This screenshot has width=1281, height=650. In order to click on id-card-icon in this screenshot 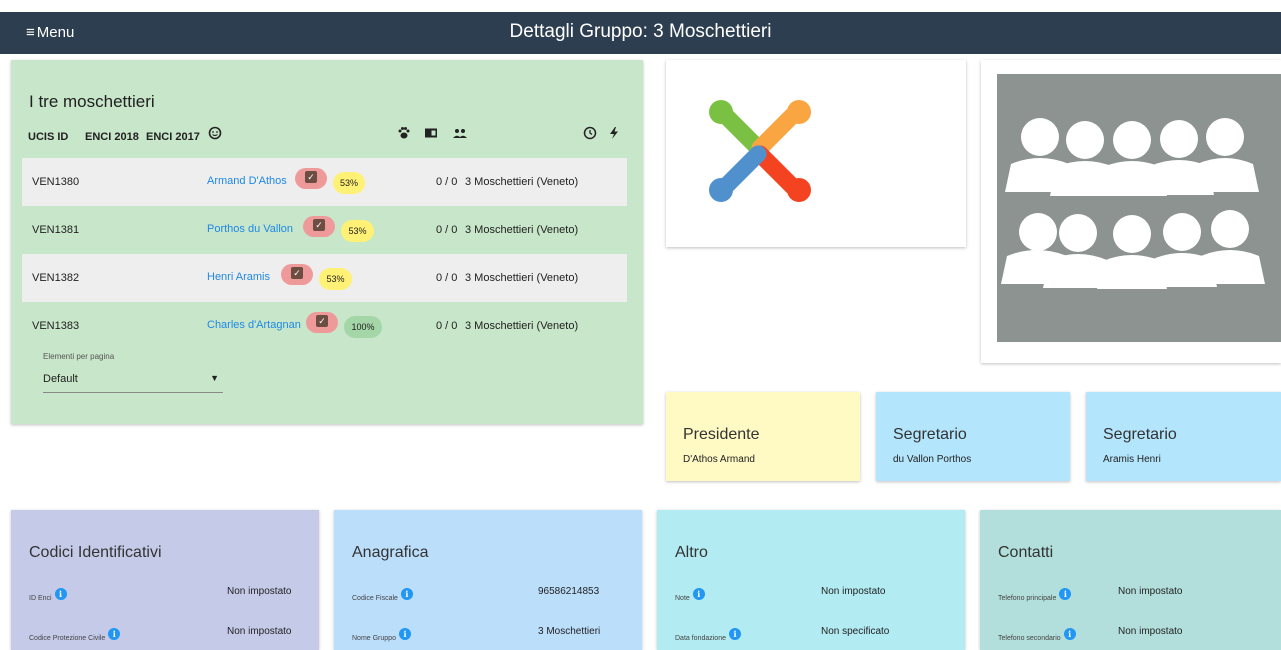, I will do `click(431, 134)`.